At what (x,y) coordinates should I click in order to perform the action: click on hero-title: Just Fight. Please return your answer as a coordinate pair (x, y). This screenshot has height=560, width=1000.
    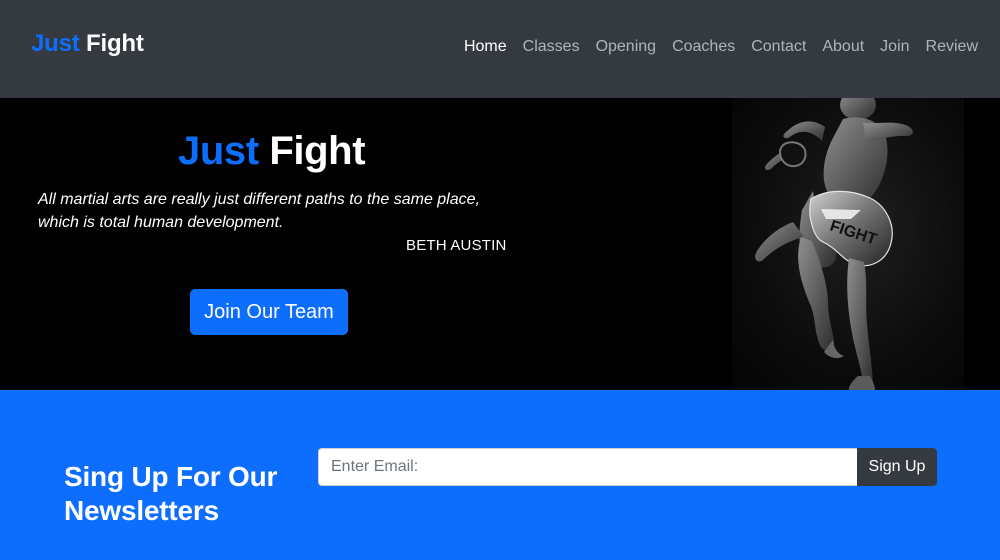
    Looking at the image, I should click on (272, 151).